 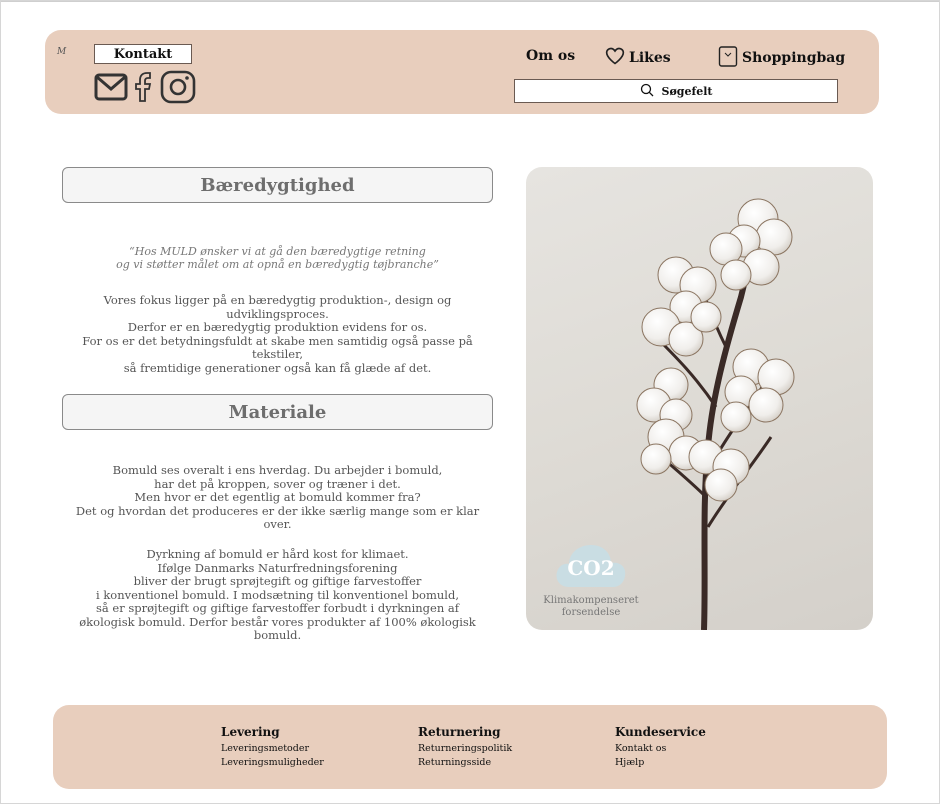 I want to click on nav-shoppingbag: Shoppingbag, so click(x=781, y=58).